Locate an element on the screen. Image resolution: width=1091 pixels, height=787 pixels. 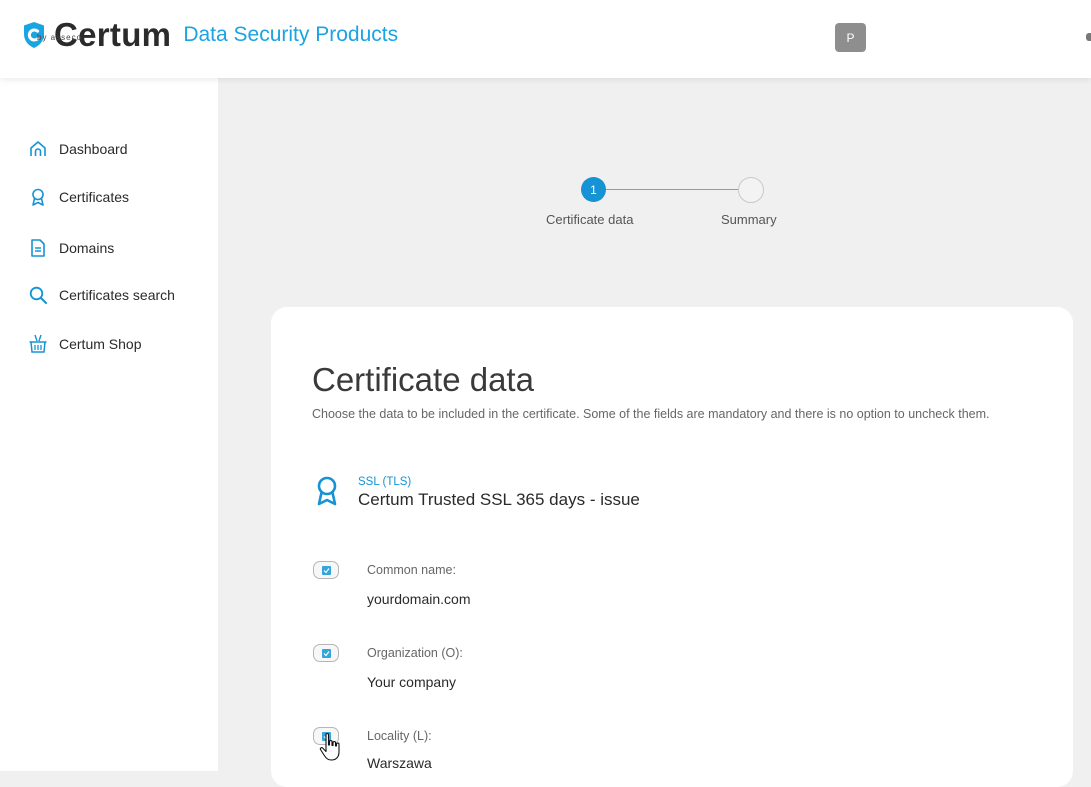
edge-indicator is located at coordinates (1088, 37).